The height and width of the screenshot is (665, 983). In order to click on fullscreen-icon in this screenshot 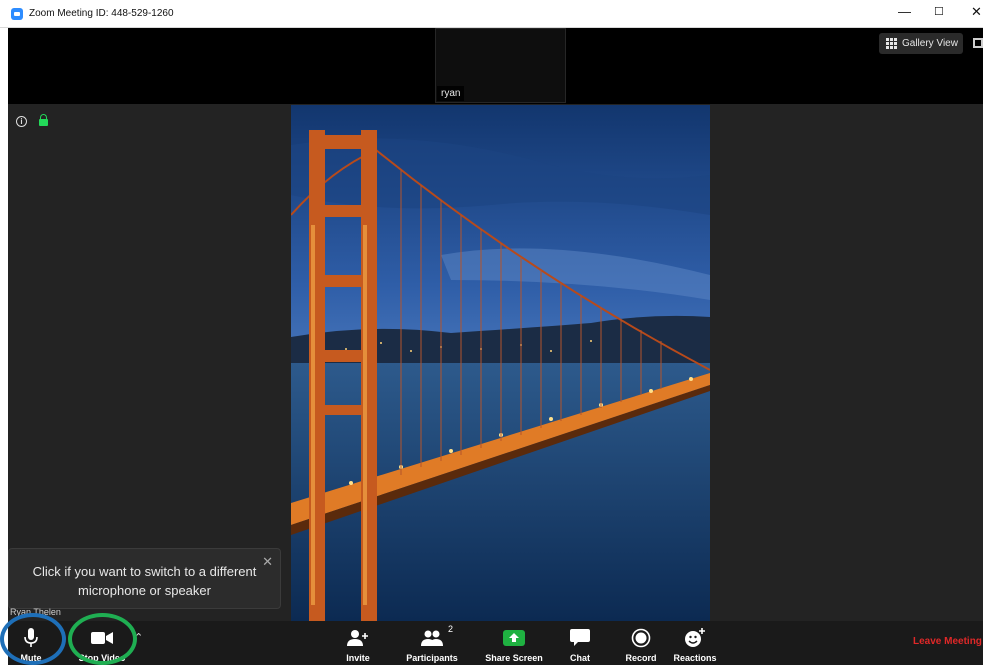, I will do `click(978, 43)`.